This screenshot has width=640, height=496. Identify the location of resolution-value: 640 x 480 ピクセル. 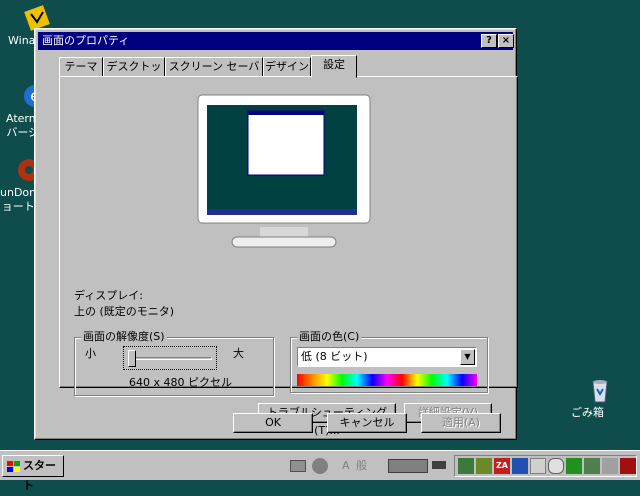
(180, 382).